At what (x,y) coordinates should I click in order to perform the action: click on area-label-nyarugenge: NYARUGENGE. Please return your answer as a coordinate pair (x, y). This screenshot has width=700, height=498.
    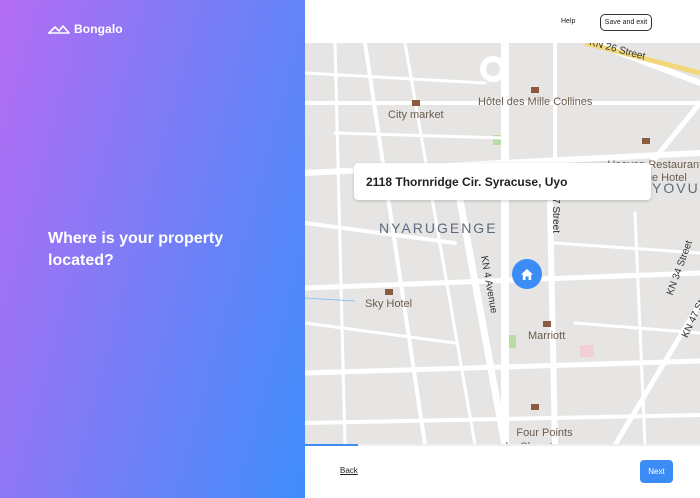
    Looking at the image, I should click on (438, 228).